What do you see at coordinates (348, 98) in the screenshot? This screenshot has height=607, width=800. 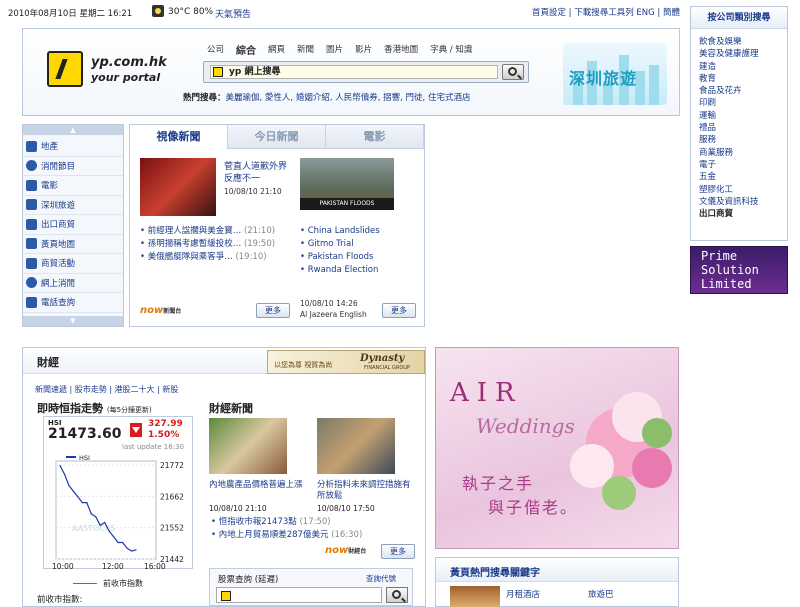 I see `hot-search-terms: 美麗瑜伽, 愛性人, 婚姻介紹, 人民幣債券, 摺響, 門徒, 住宅式酒店` at bounding box center [348, 98].